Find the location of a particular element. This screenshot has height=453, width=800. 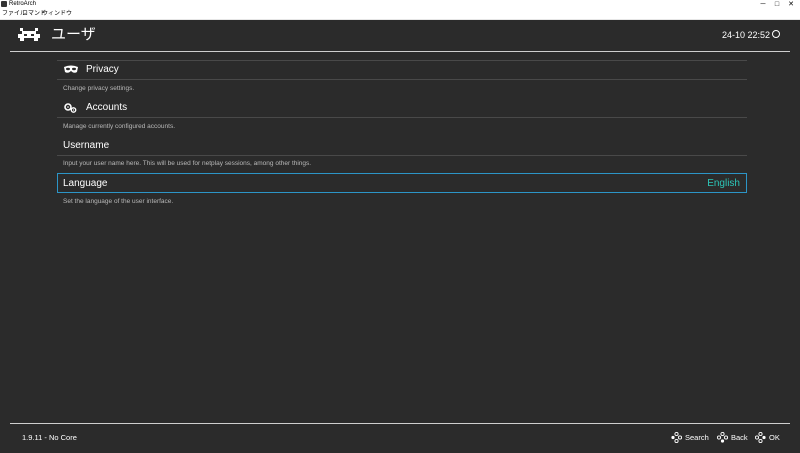

list-item-accounts: Accounts is located at coordinates (402, 108).